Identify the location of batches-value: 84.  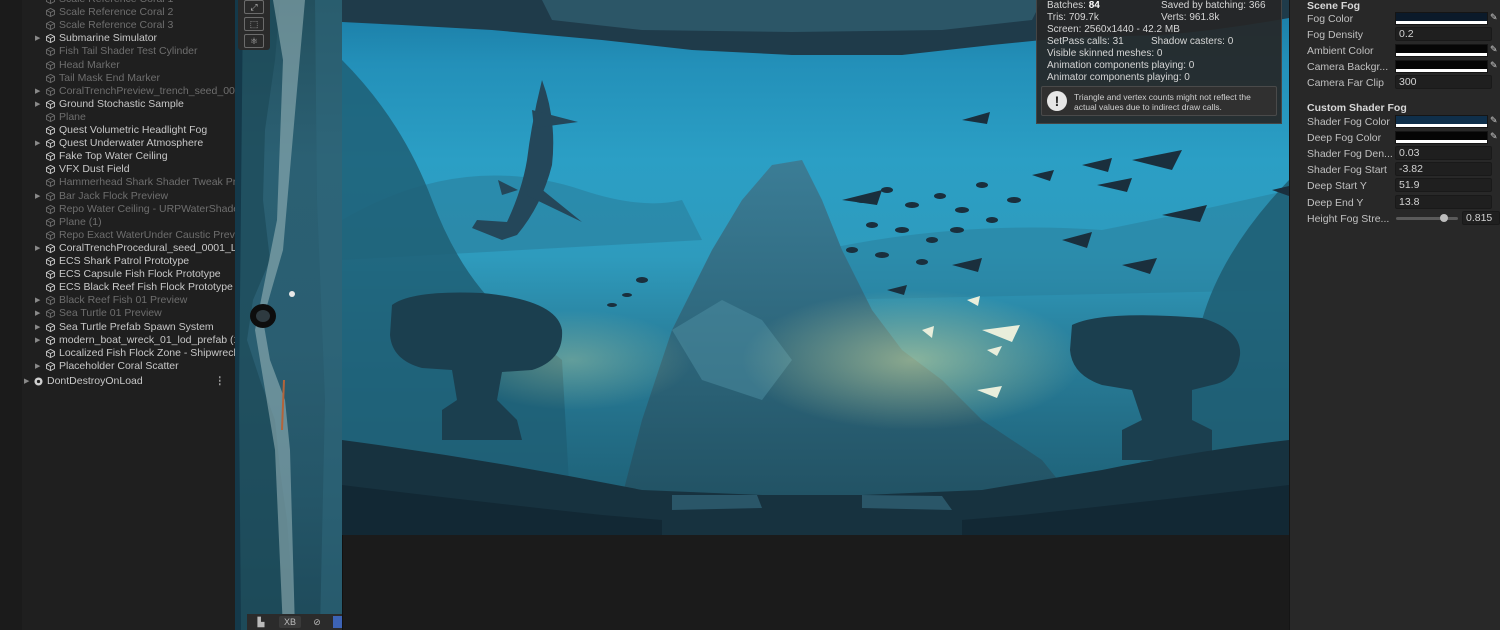
(1094, 5).